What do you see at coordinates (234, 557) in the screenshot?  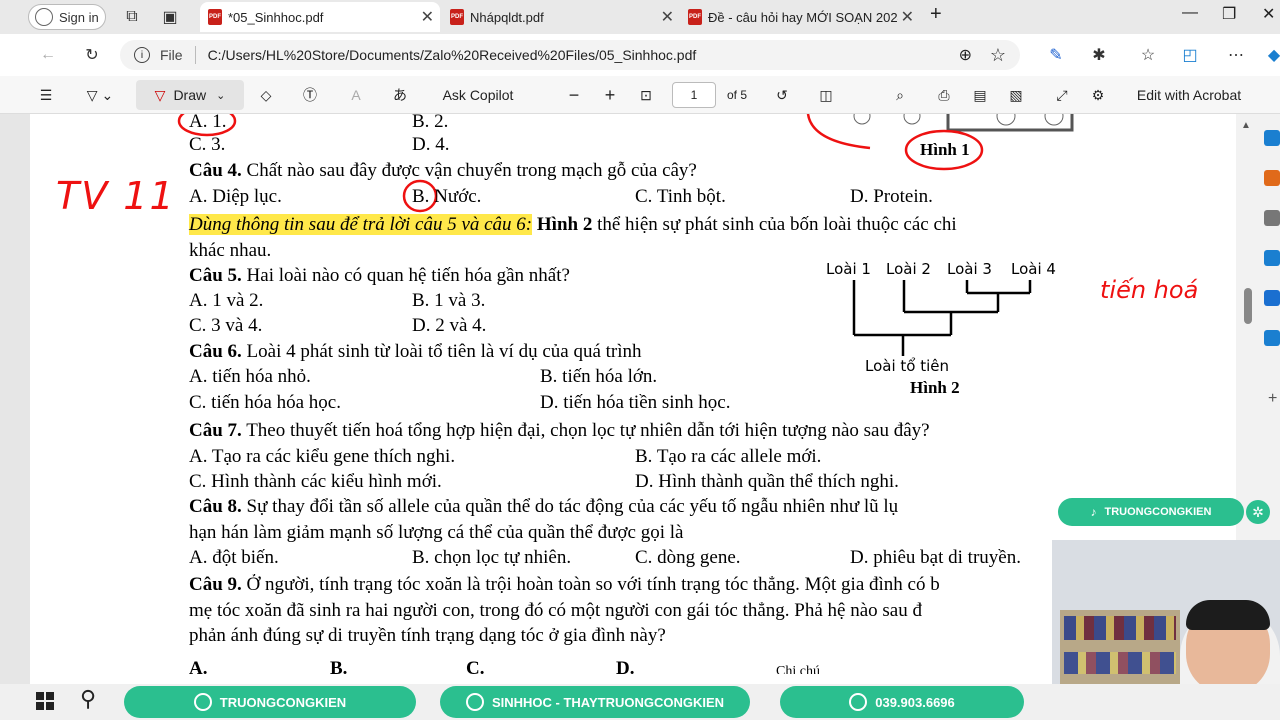 I see `answer-option: A. đột biến.` at bounding box center [234, 557].